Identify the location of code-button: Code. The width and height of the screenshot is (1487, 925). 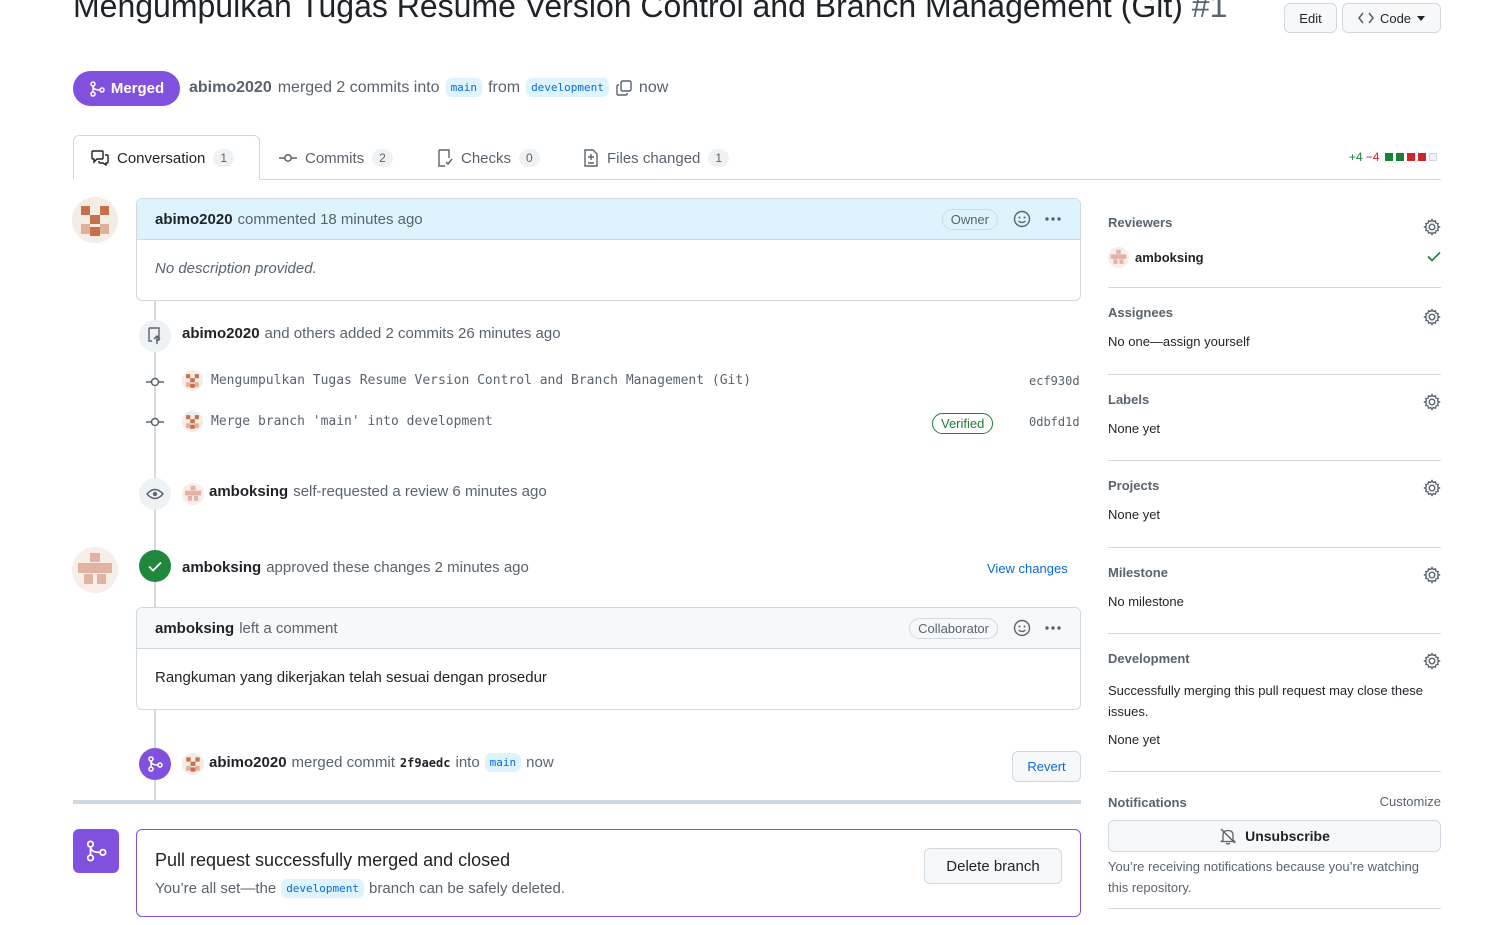
(1391, 18).